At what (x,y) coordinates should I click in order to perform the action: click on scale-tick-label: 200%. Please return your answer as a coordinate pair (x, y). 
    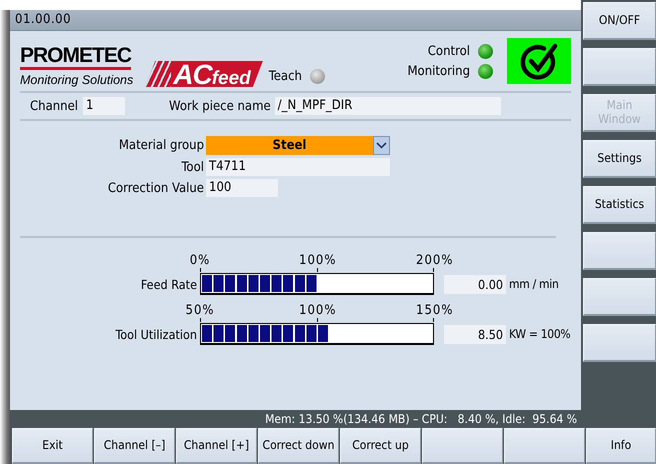
    Looking at the image, I should click on (434, 261).